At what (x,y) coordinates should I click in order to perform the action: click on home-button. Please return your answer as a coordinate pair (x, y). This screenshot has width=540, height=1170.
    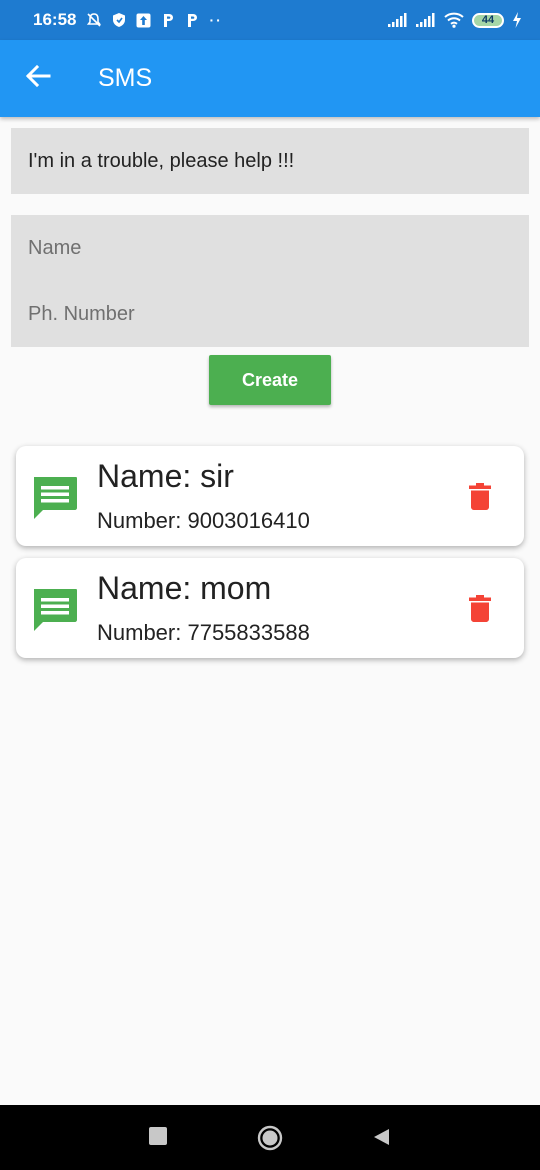
    Looking at the image, I should click on (270, 1138).